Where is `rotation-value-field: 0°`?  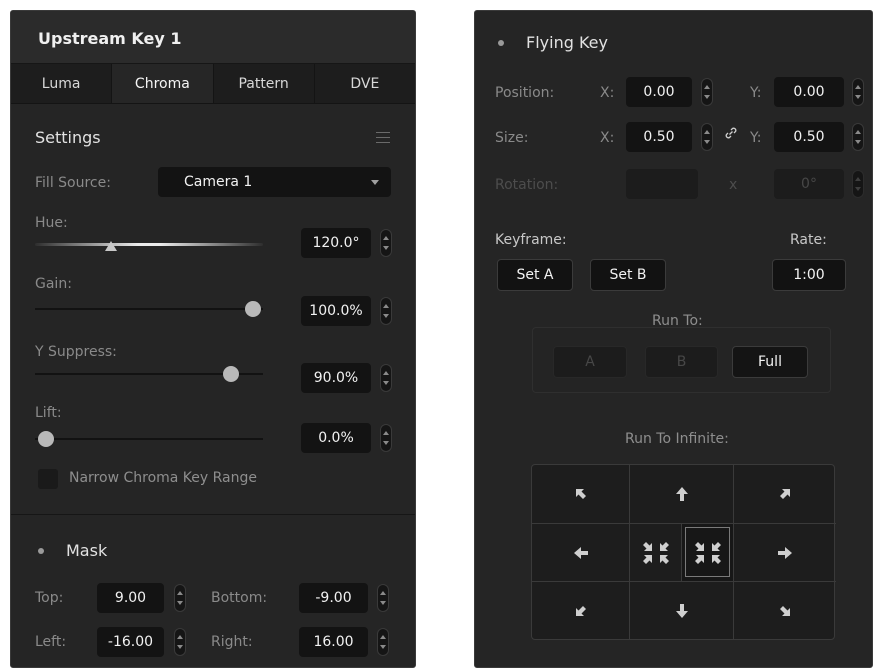 rotation-value-field: 0° is located at coordinates (809, 184).